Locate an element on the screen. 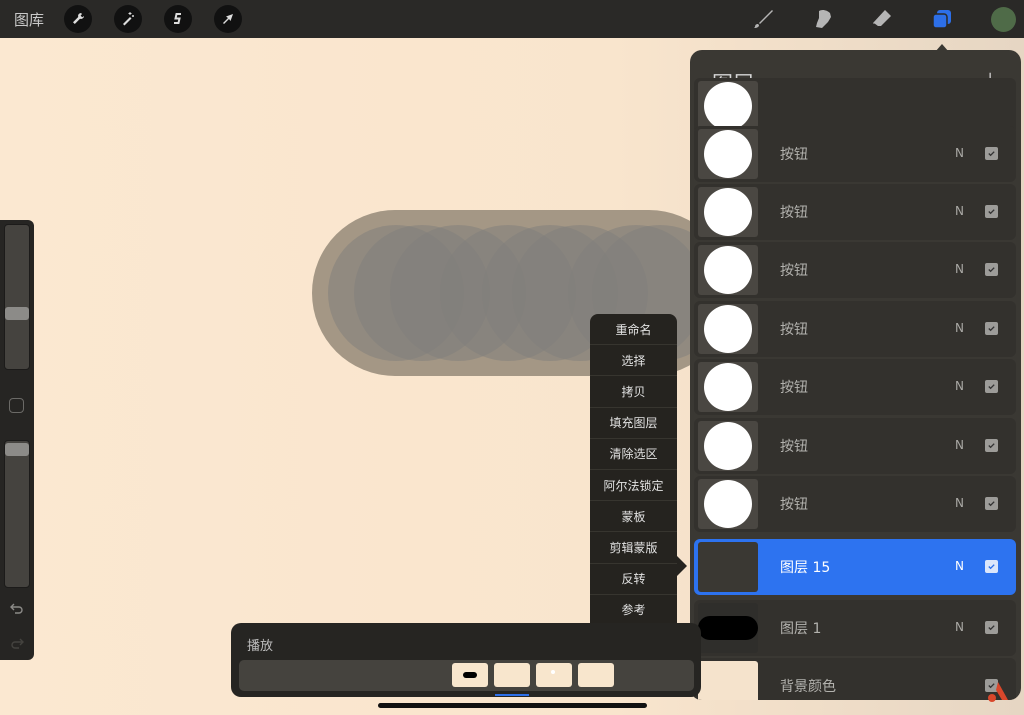  layer-name: 图层 15 is located at coordinates (805, 568).